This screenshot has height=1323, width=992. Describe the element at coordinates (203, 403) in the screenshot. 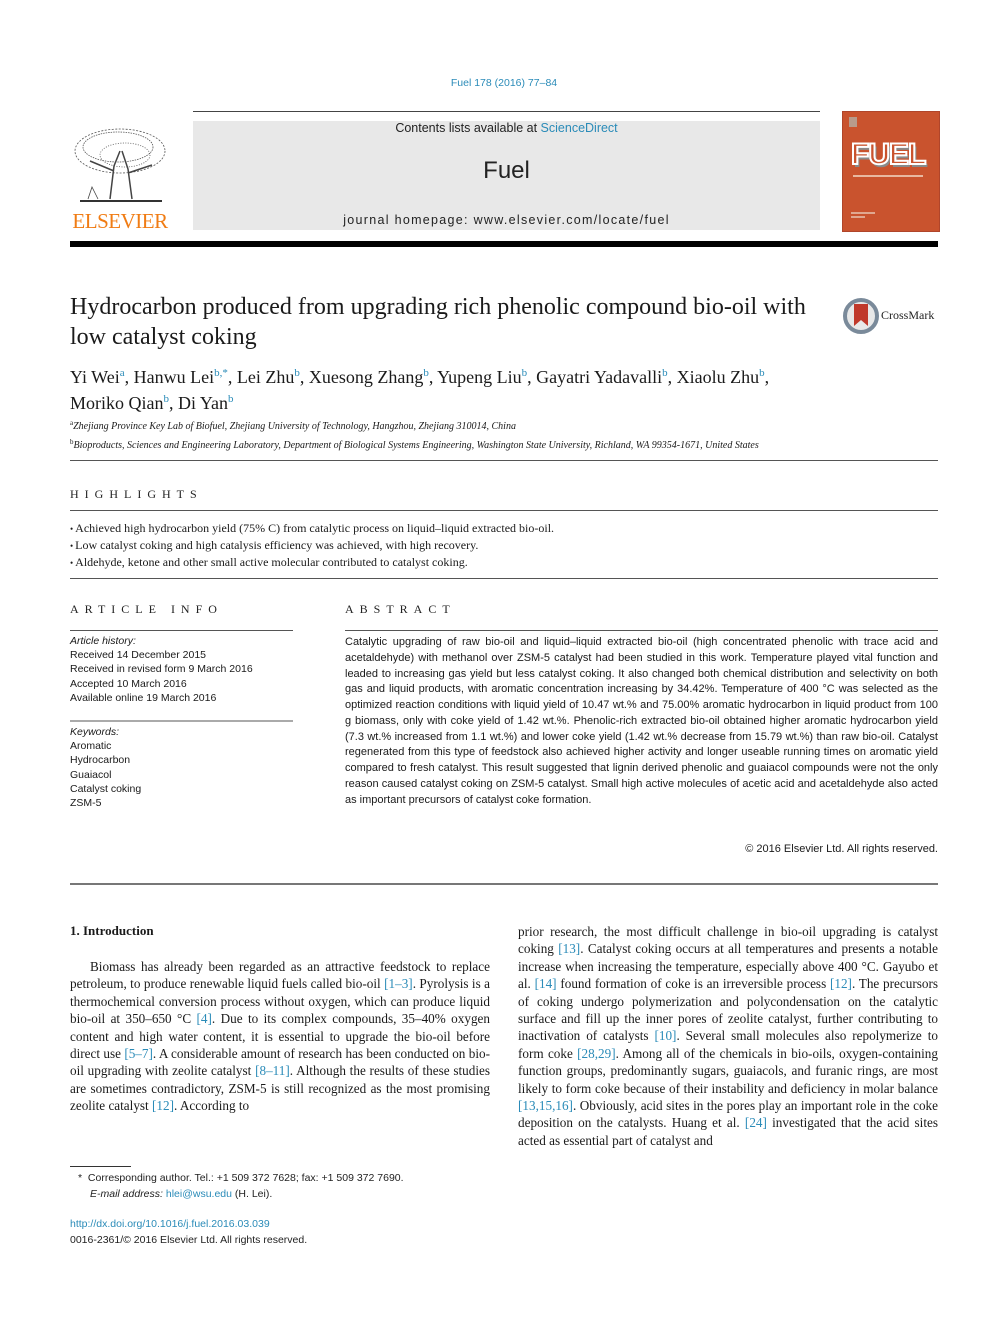

I see `author-name: Di Yan` at that location.